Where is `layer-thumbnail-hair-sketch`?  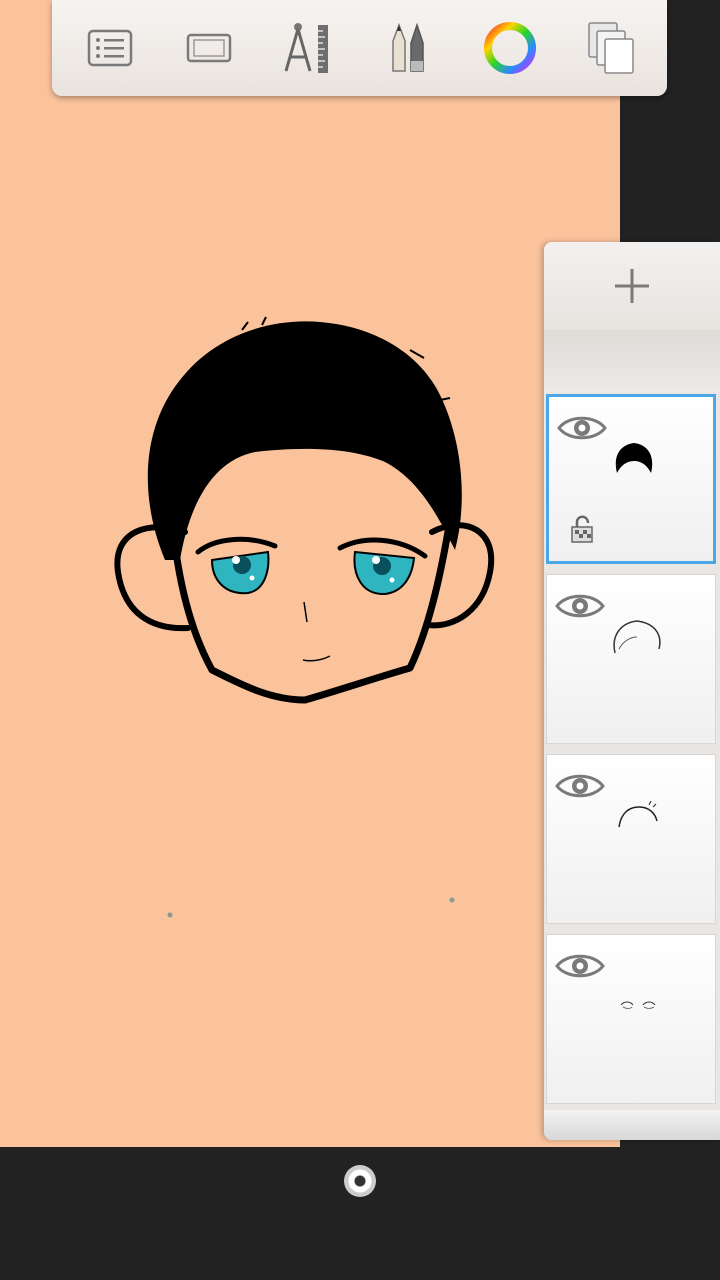
layer-thumbnail-hair-sketch is located at coordinates (638, 814).